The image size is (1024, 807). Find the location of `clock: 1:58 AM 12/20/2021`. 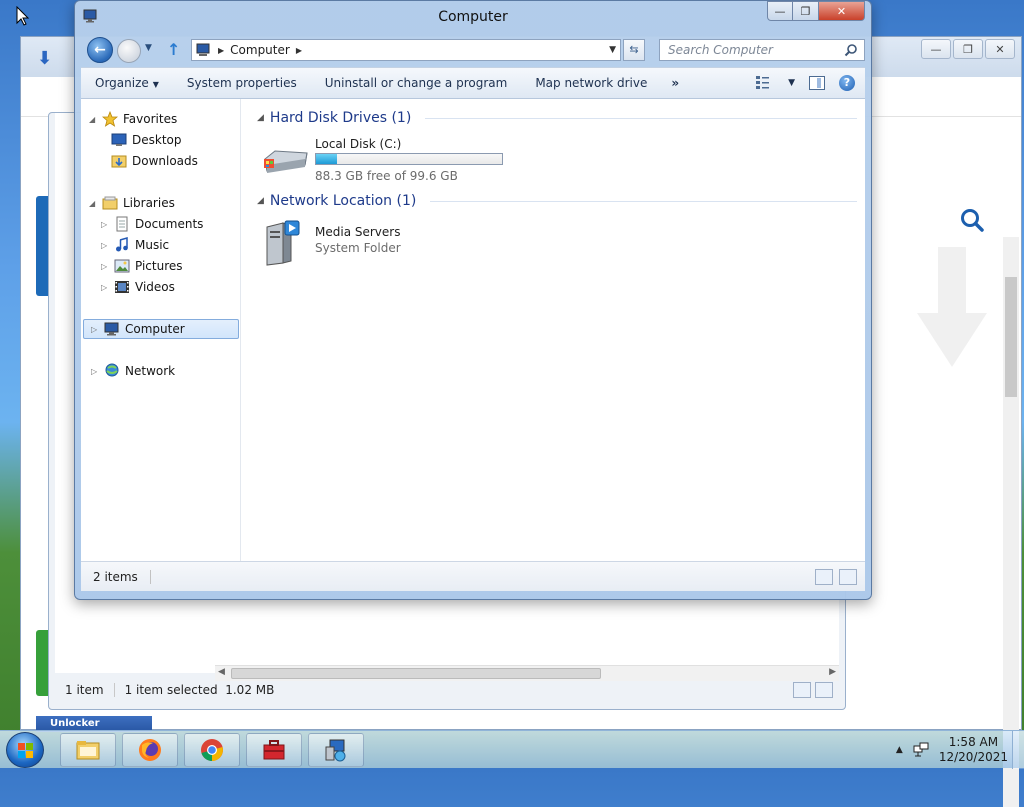

clock: 1:58 AM 12/20/2021 is located at coordinates (973, 750).